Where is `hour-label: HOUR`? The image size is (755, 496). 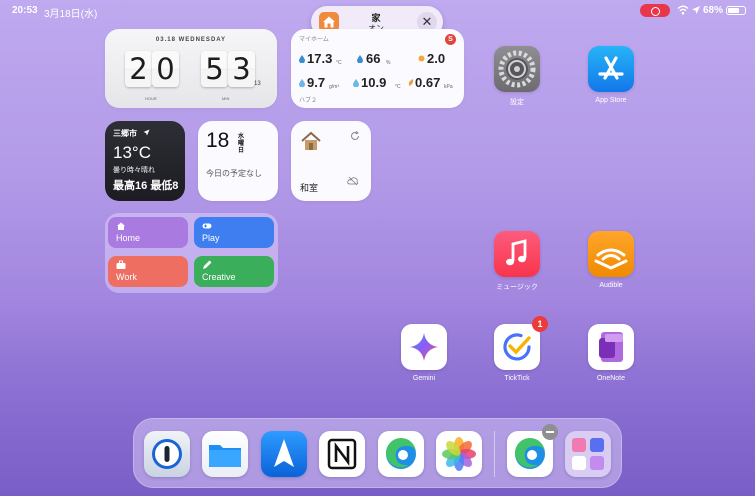 hour-label: HOUR is located at coordinates (151, 98).